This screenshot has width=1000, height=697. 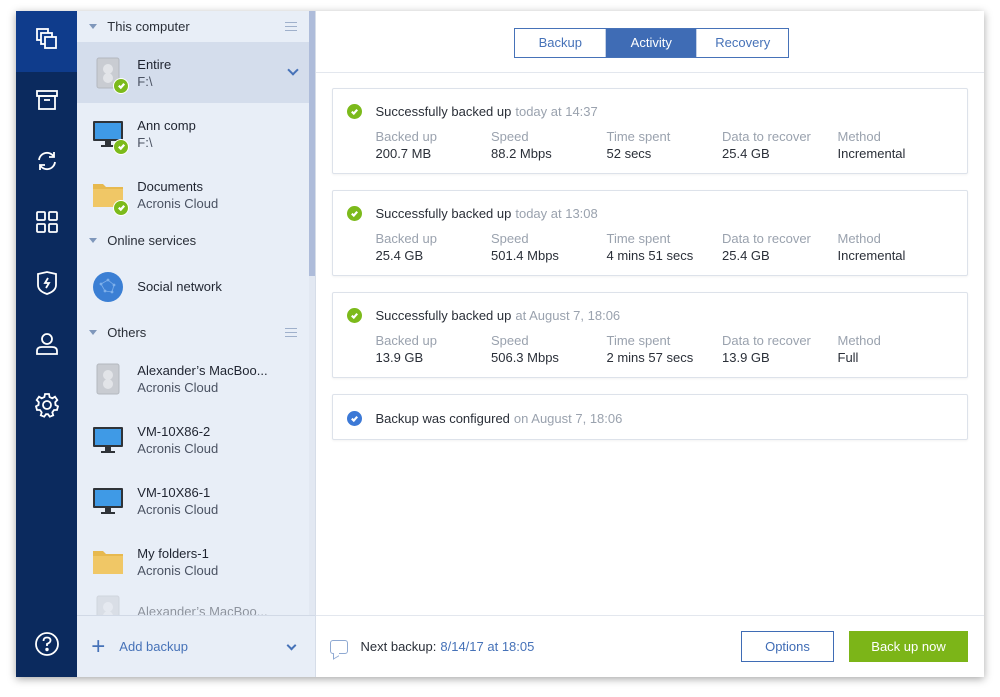 What do you see at coordinates (154, 64) in the screenshot?
I see `source-name: Entire` at bounding box center [154, 64].